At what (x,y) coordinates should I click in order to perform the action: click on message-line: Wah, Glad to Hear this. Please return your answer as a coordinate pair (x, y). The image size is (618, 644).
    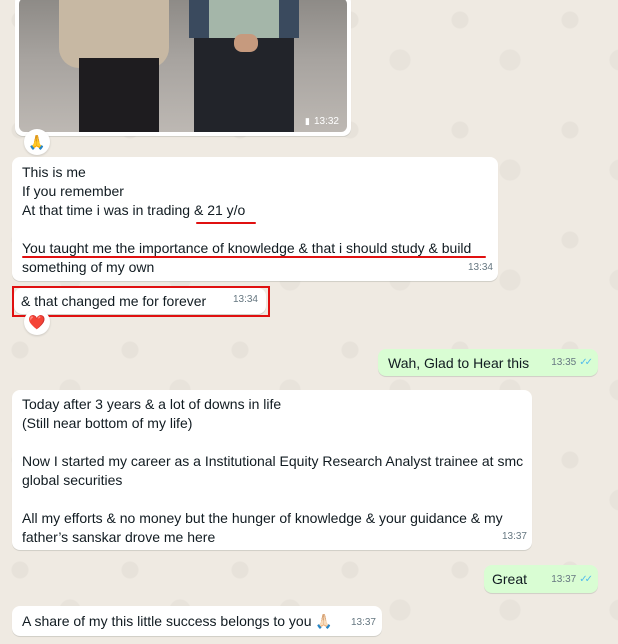
    Looking at the image, I should click on (459, 363).